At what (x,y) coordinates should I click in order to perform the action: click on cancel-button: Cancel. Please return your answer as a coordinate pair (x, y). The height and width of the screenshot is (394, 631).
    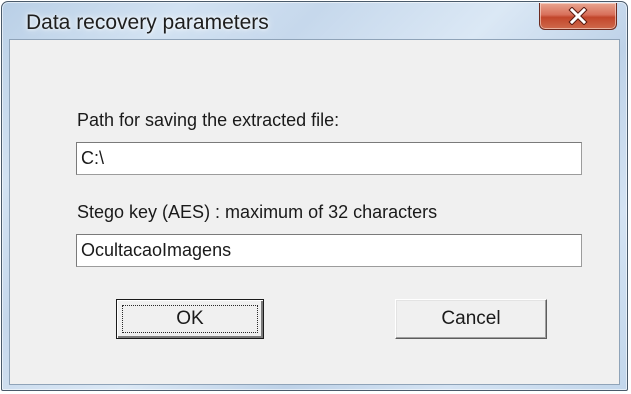
    Looking at the image, I should click on (471, 319).